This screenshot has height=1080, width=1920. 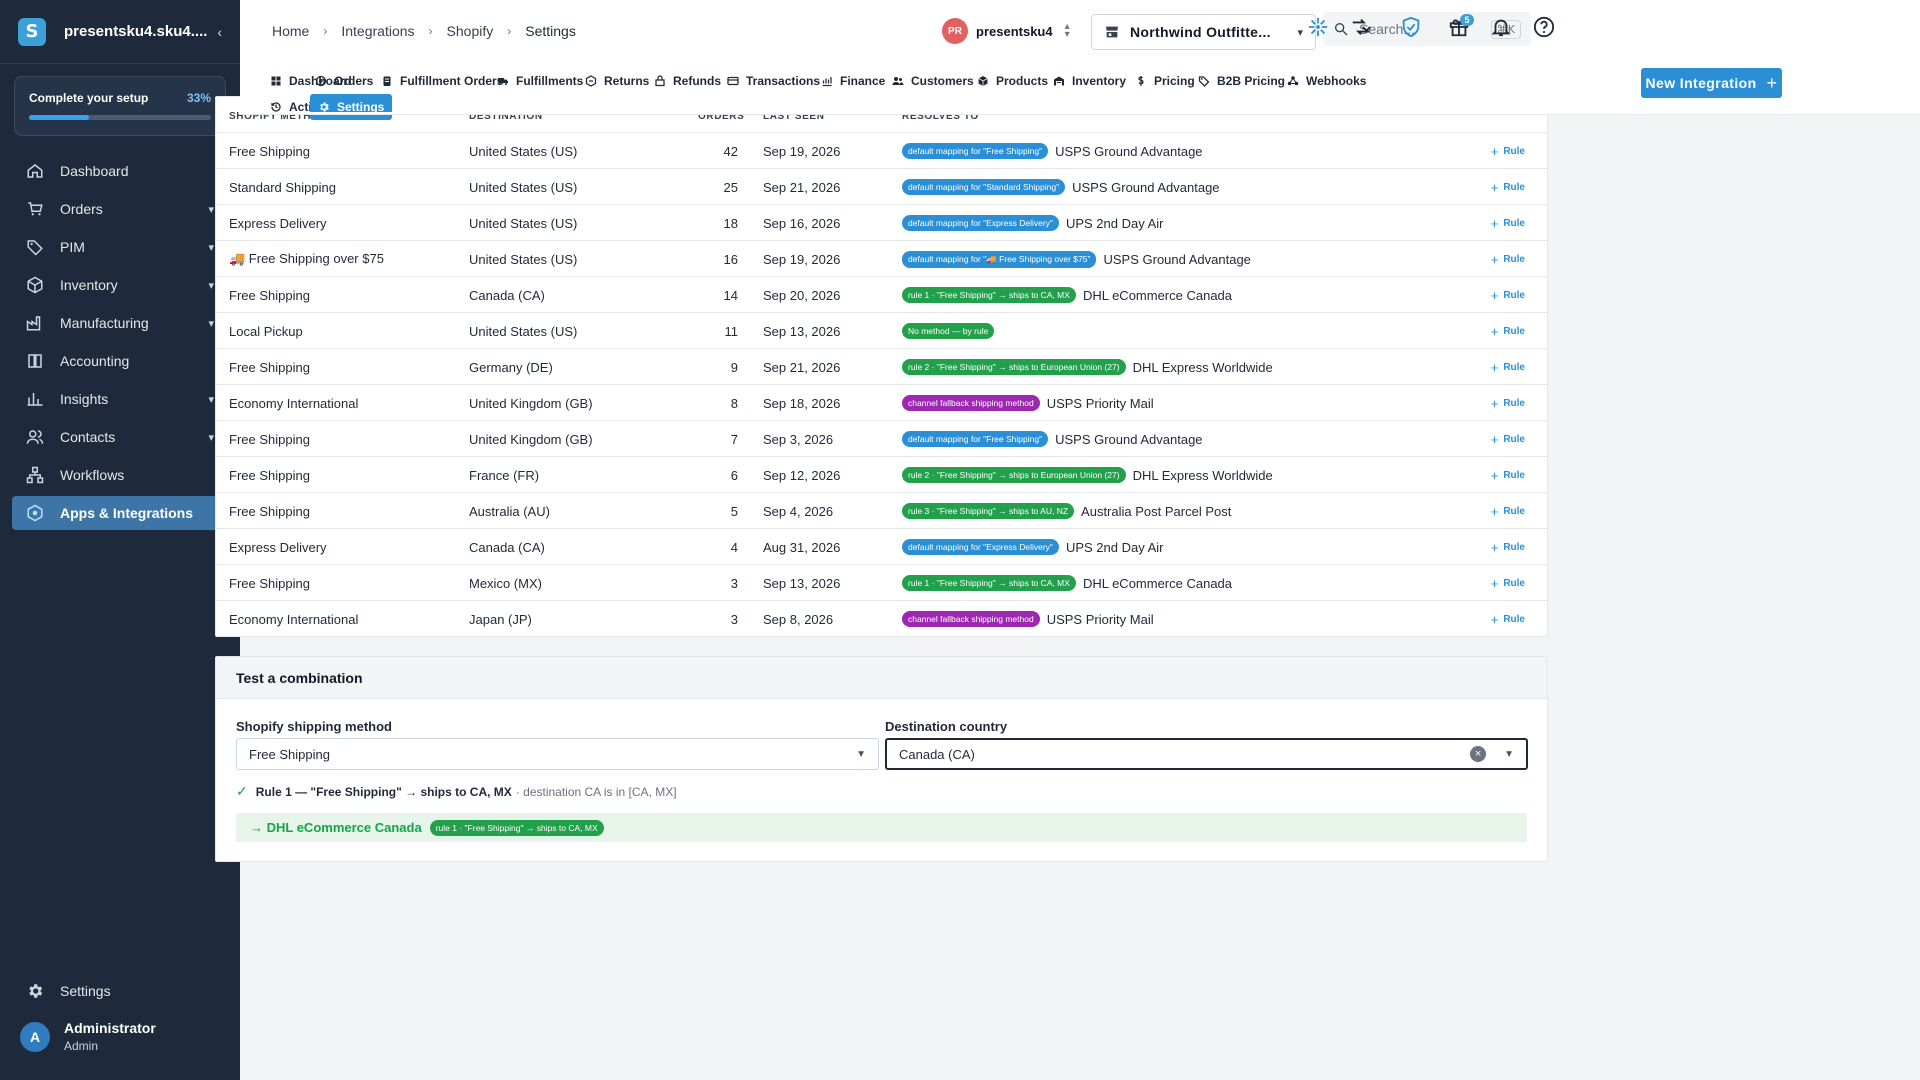 What do you see at coordinates (290, 31) in the screenshot?
I see `breadcrumb-item: Home` at bounding box center [290, 31].